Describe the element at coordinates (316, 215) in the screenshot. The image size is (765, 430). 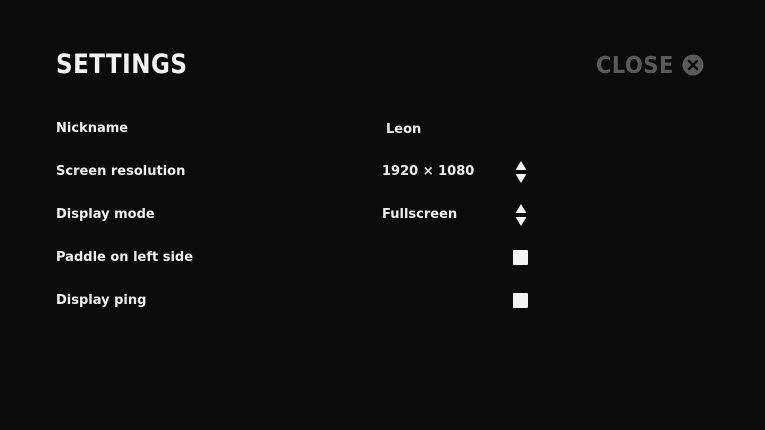
I see `setting-row-display-mode: Display mode Fullscreen` at that location.